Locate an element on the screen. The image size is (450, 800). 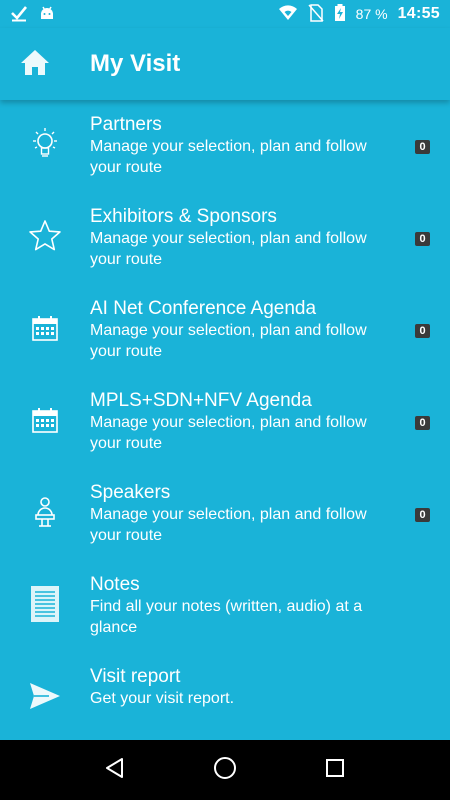
back-button is located at coordinates (115, 770).